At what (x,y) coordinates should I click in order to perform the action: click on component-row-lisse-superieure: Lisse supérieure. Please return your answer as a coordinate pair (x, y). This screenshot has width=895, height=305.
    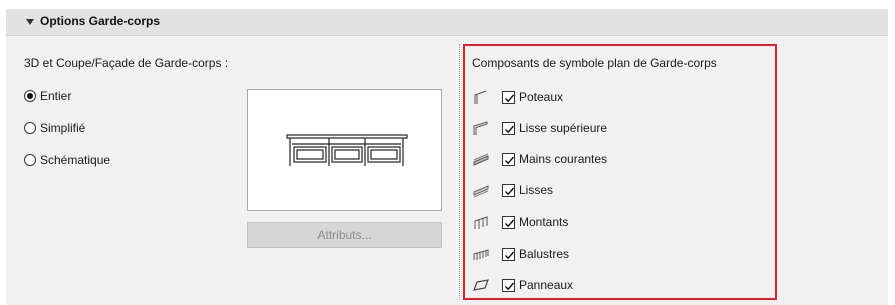
    Looking at the image, I should click on (539, 128).